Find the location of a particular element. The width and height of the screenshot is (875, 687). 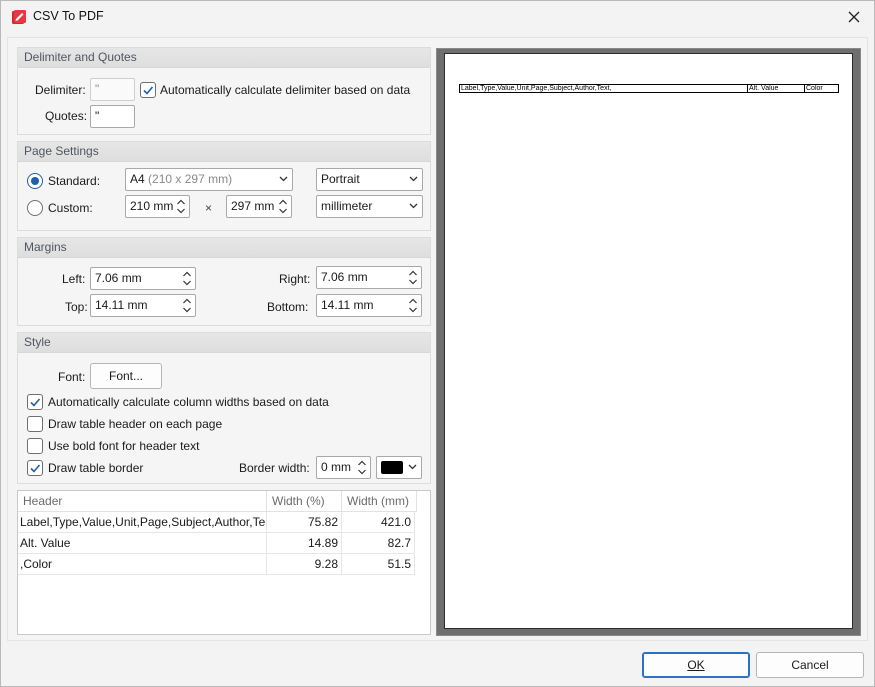

header-each-page-label: Draw table header on each page is located at coordinates (135, 424).